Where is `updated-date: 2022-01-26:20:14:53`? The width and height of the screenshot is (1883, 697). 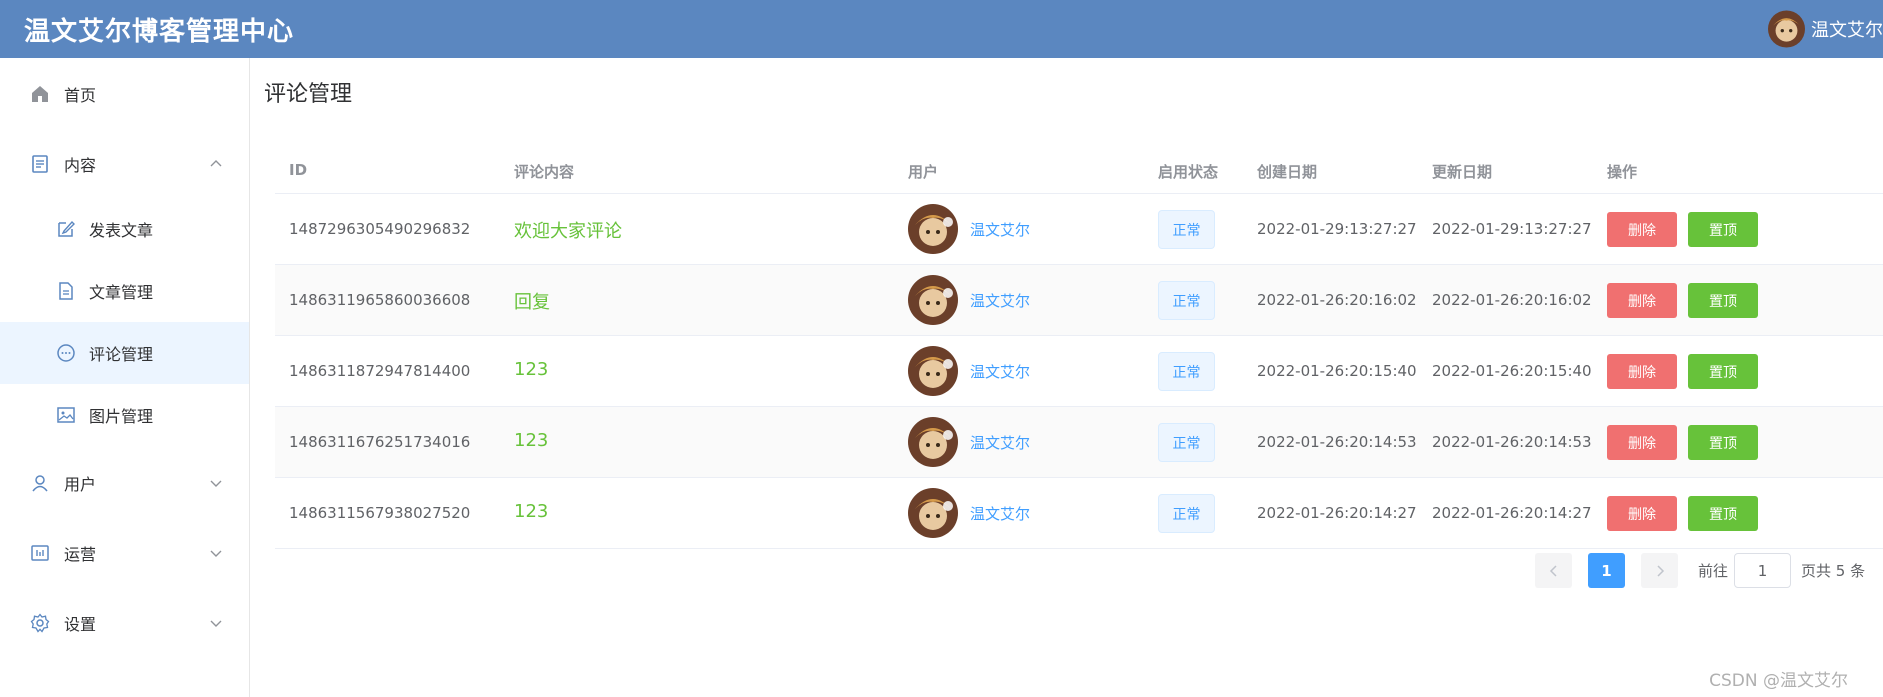 updated-date: 2022-01-26:20:14:53 is located at coordinates (1512, 442).